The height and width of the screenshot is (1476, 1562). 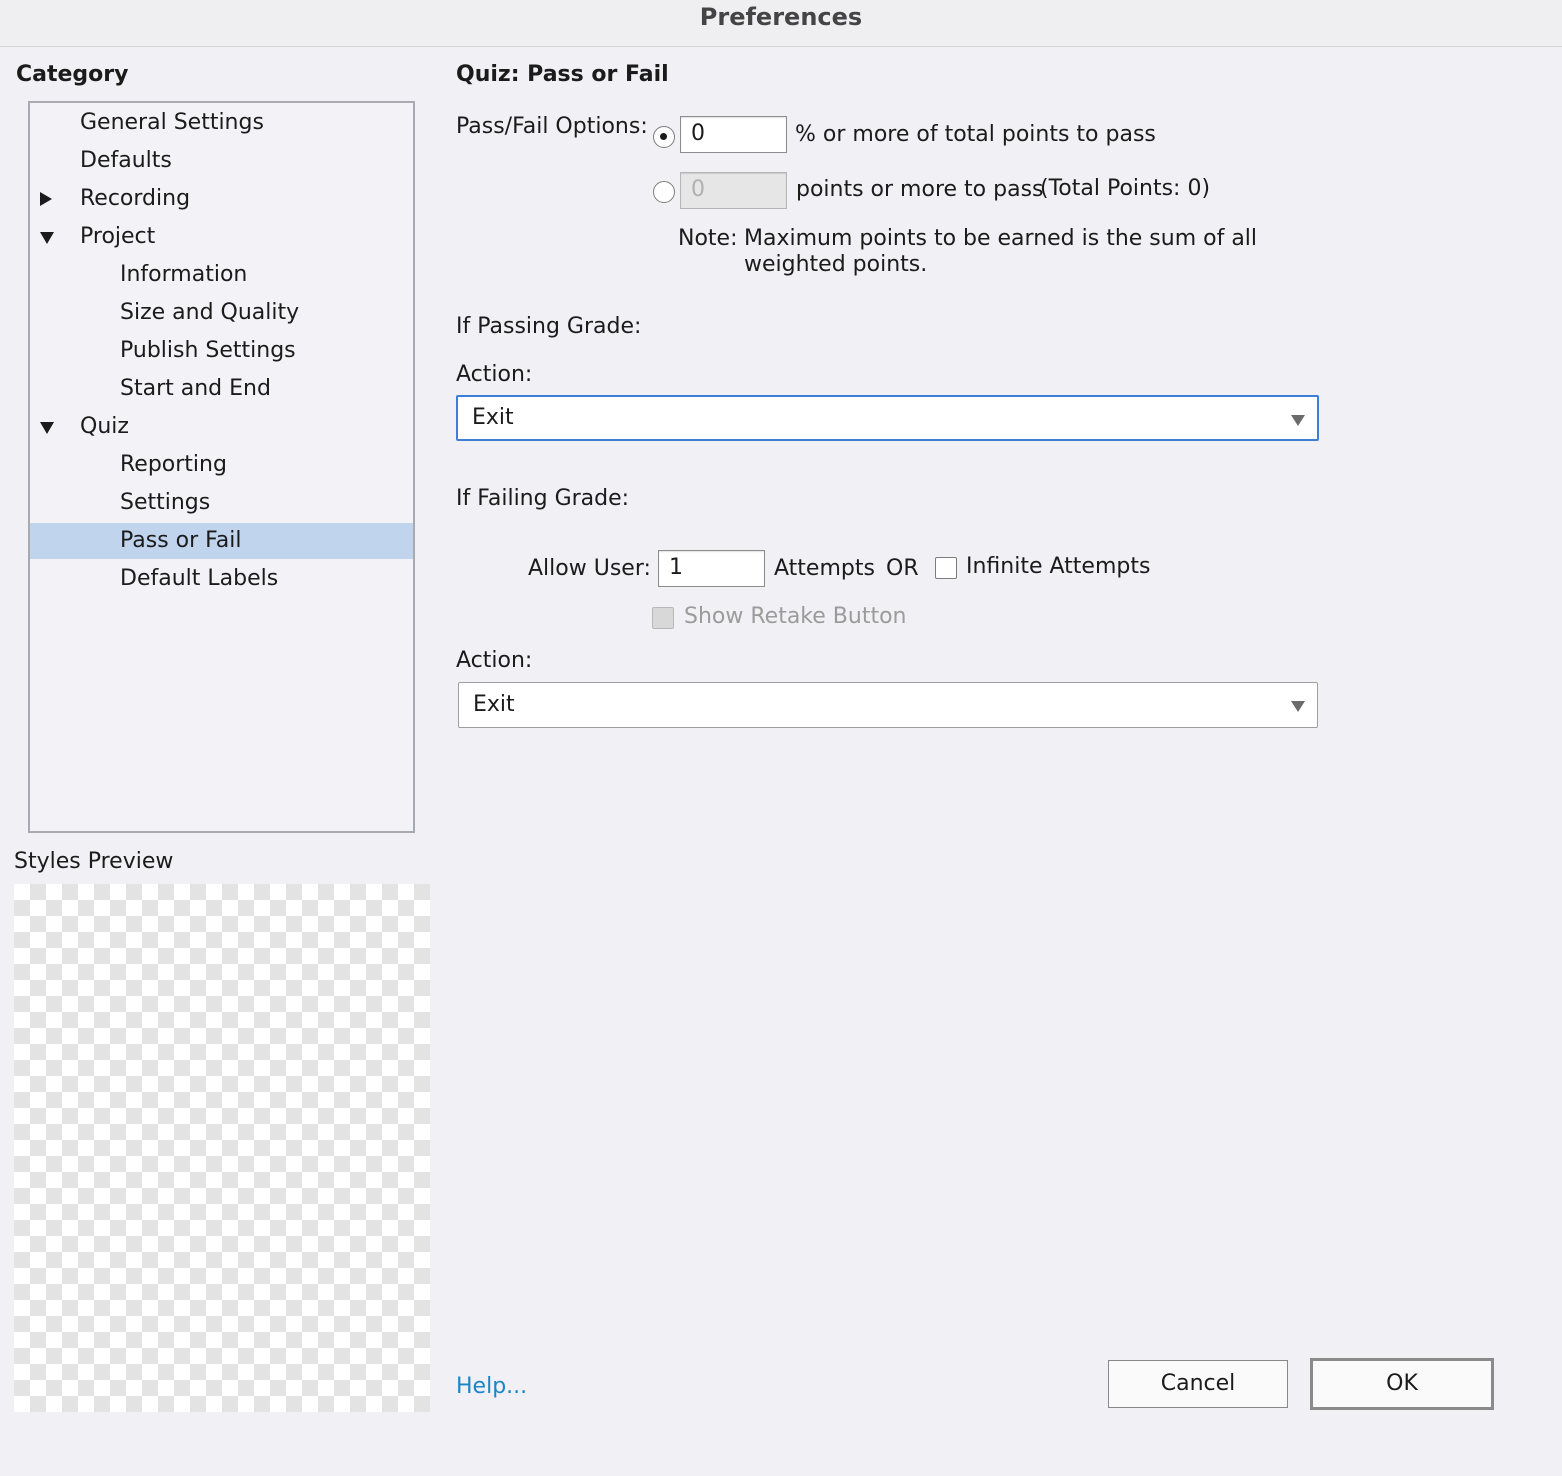 What do you see at coordinates (549, 326) in the screenshot?
I see `passing-grade-heading: If Passing Grade:` at bounding box center [549, 326].